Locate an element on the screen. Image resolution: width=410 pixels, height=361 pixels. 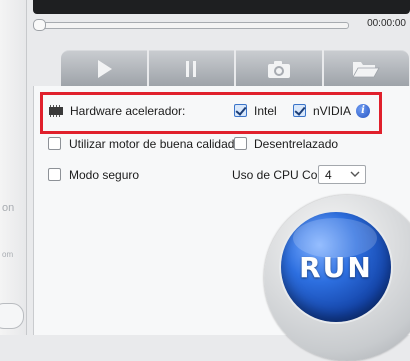
player-toolbar is located at coordinates (235, 68).